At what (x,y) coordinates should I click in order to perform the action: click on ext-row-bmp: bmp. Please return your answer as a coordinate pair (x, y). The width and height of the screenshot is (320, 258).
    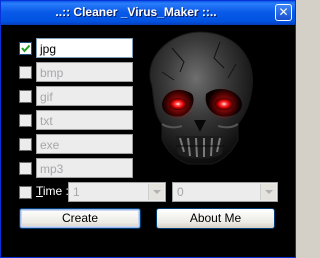
    Looking at the image, I should click on (79, 72).